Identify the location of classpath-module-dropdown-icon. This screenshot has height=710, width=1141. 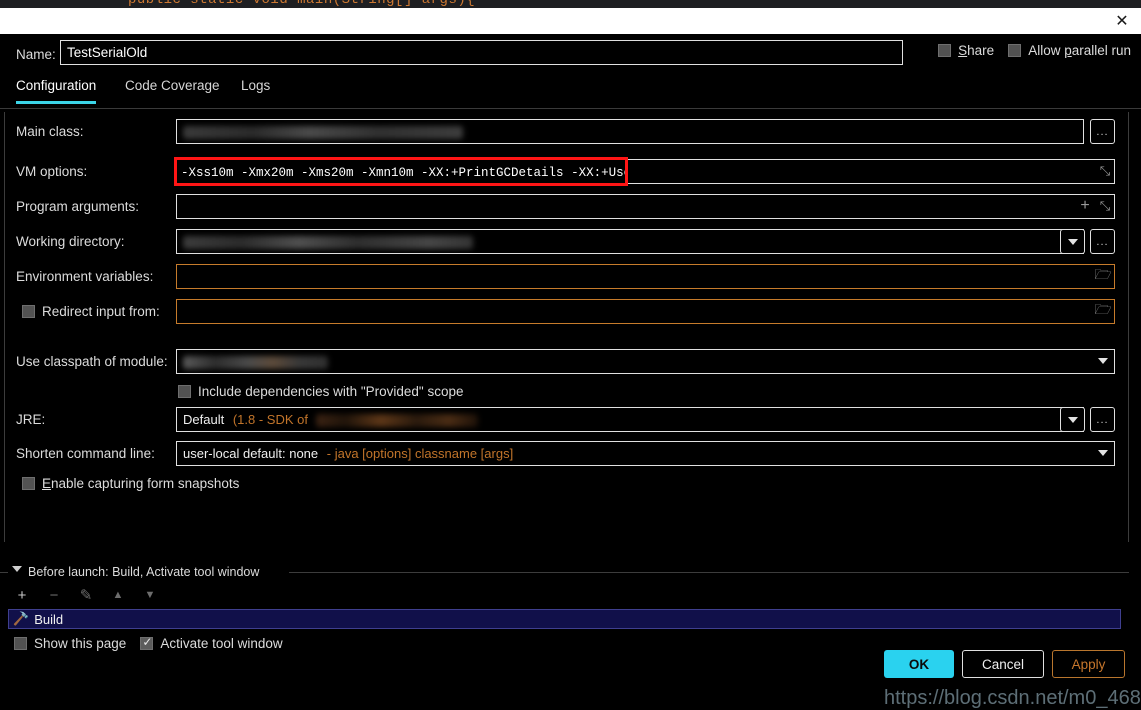
(1103, 361).